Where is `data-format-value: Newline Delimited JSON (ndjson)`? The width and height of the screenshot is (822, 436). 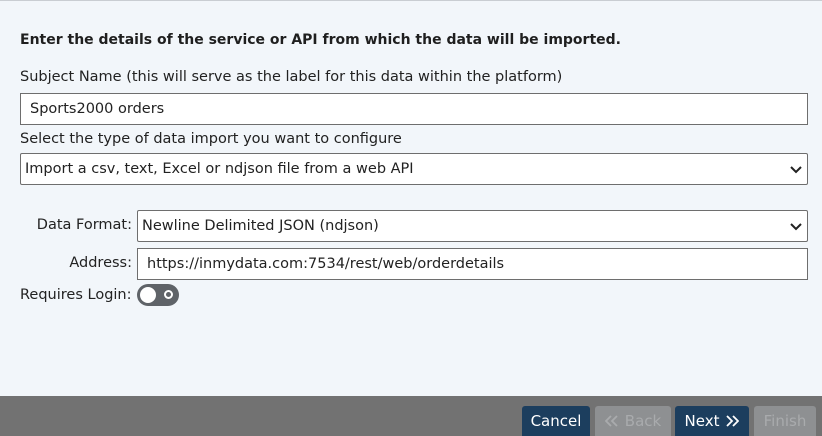
data-format-value: Newline Delimited JSON (ndjson) is located at coordinates (260, 226).